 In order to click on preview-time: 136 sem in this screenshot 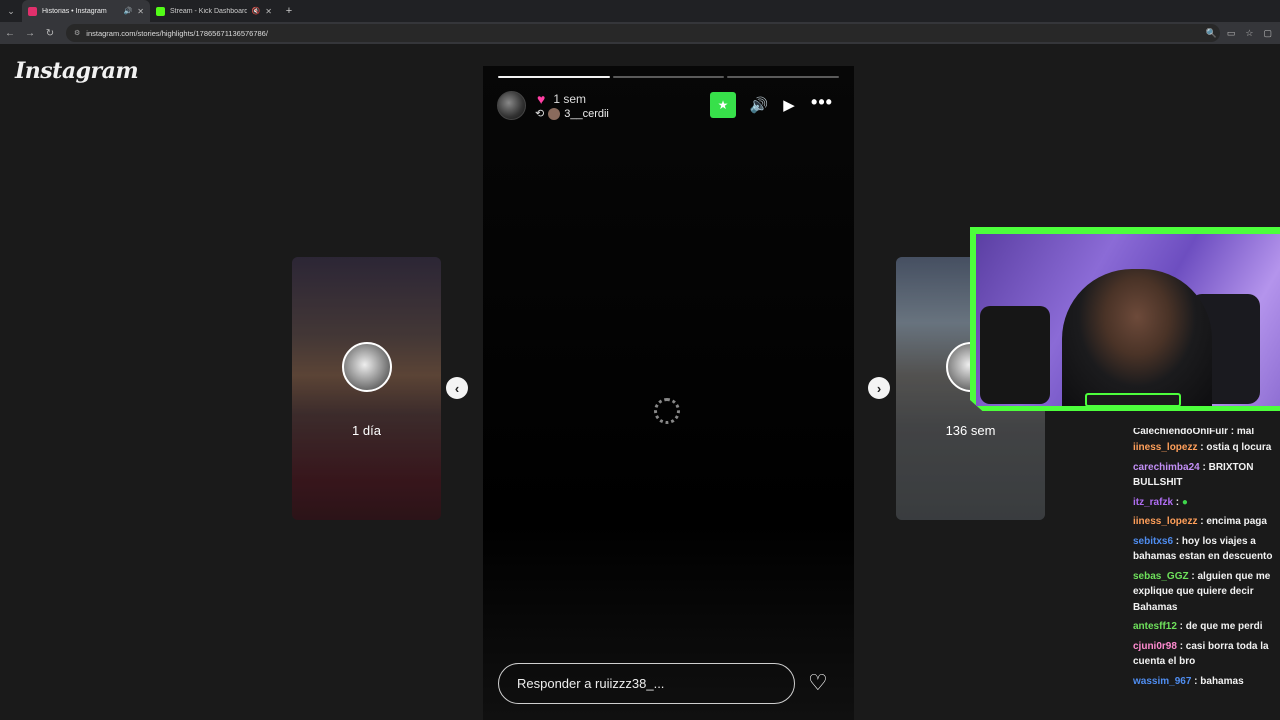, I will do `click(970, 430)`.